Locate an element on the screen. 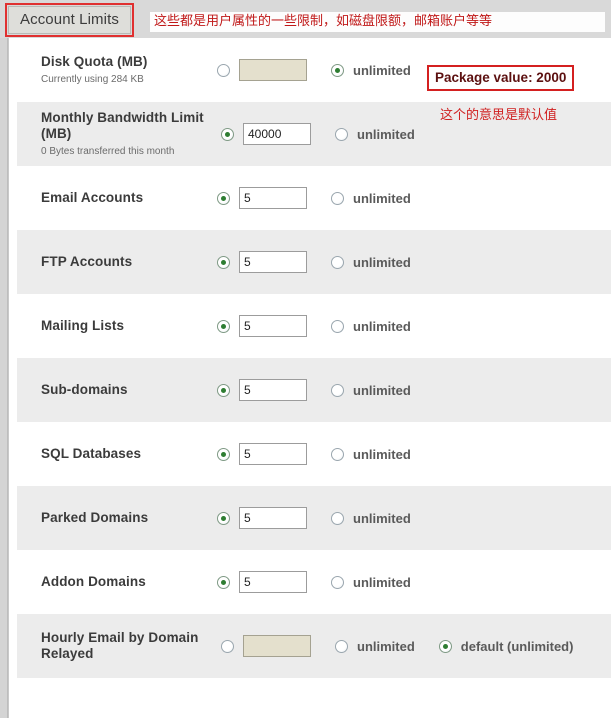 Image resolution: width=611 pixels, height=718 pixels. limit-row-label: Sub-domains is located at coordinates (84, 389).